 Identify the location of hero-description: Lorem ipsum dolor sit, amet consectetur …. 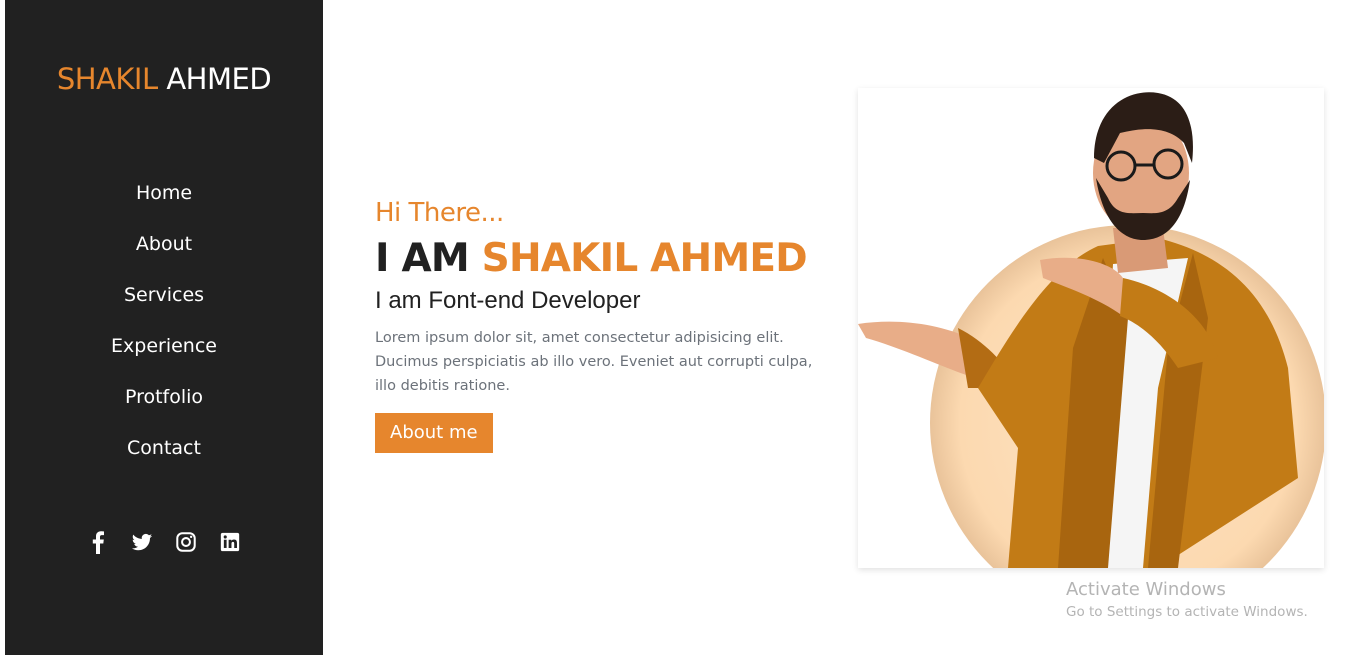
(594, 362).